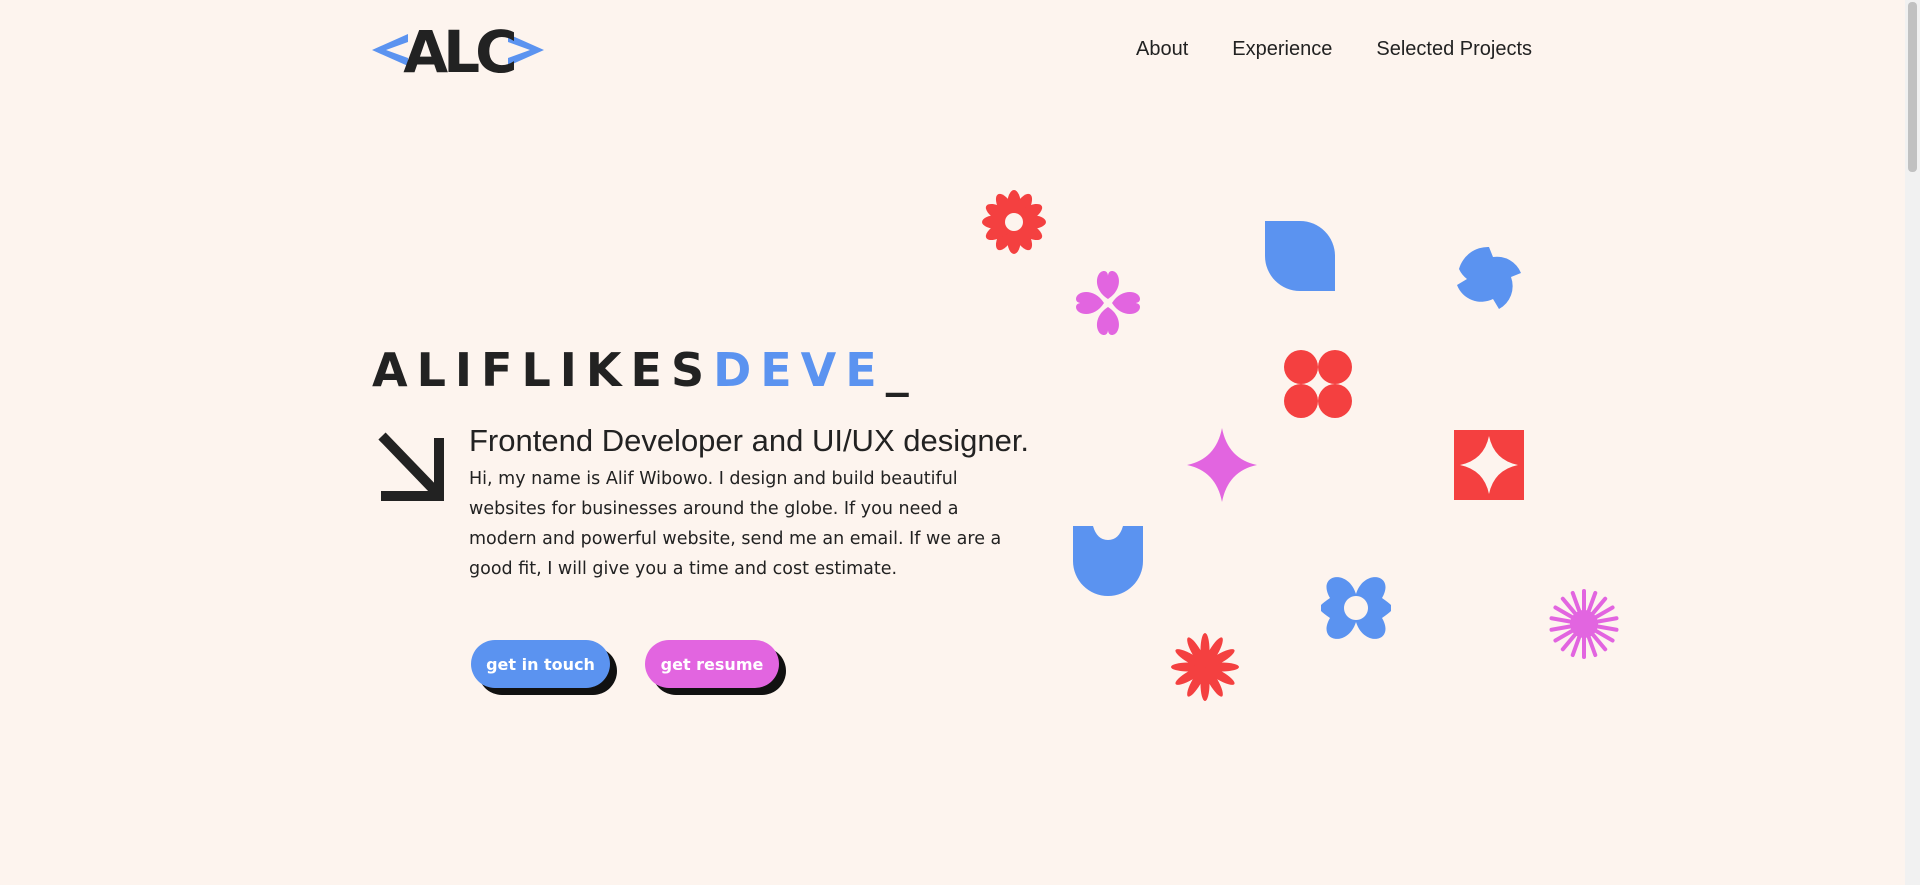  What do you see at coordinates (1454, 49) in the screenshot?
I see `nav-selected-projects: Selected Projects` at bounding box center [1454, 49].